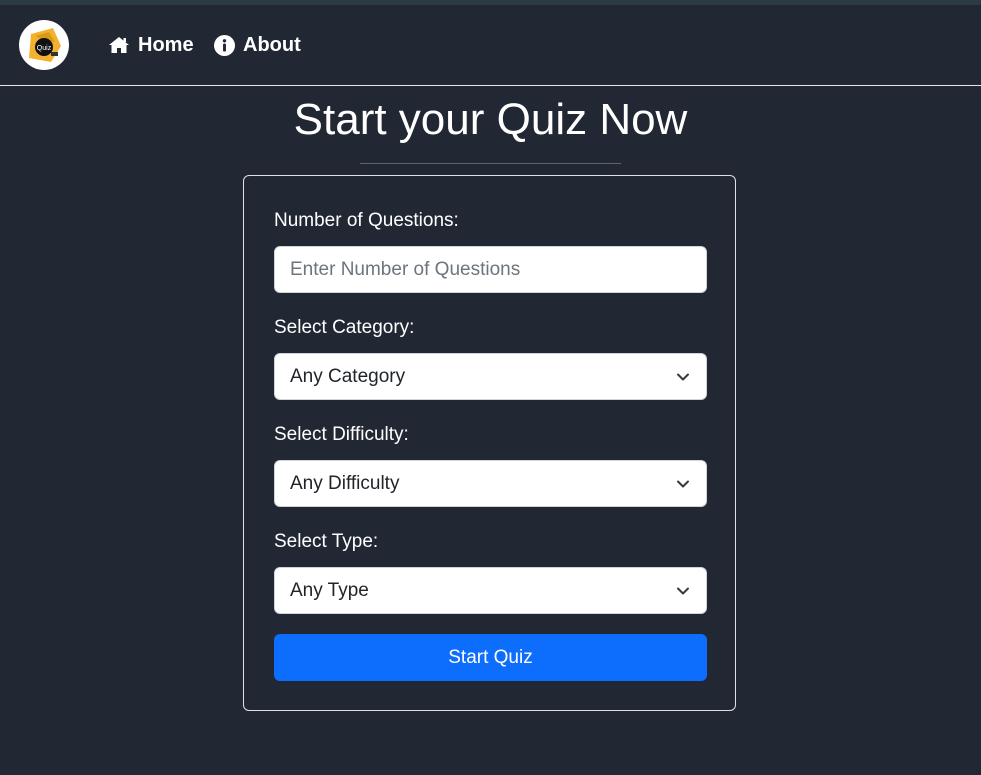 This screenshot has width=981, height=775. What do you see at coordinates (224, 45) in the screenshot?
I see `info-icon` at bounding box center [224, 45].